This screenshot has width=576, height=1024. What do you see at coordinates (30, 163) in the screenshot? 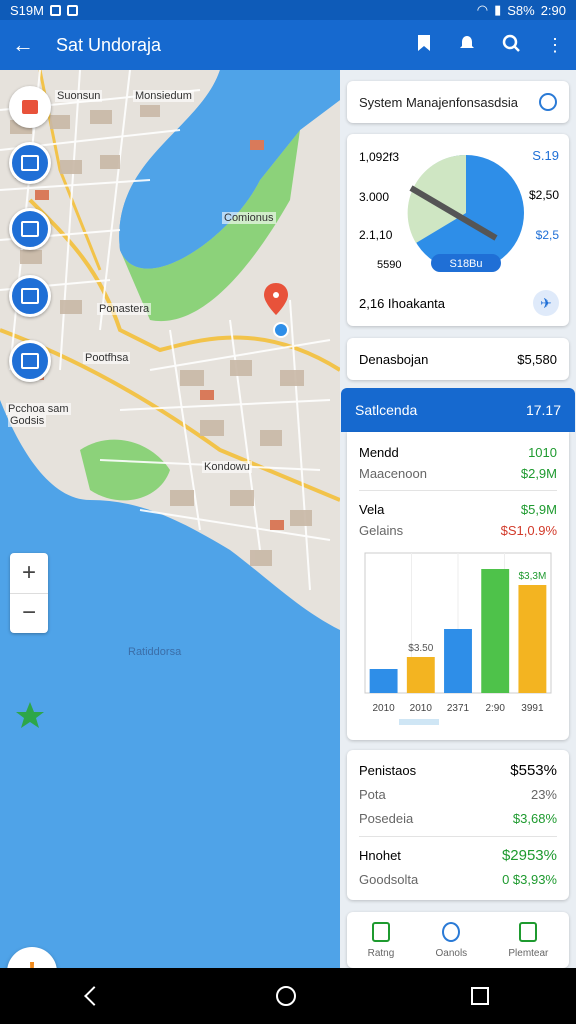
I see `filter-icon` at bounding box center [30, 163].